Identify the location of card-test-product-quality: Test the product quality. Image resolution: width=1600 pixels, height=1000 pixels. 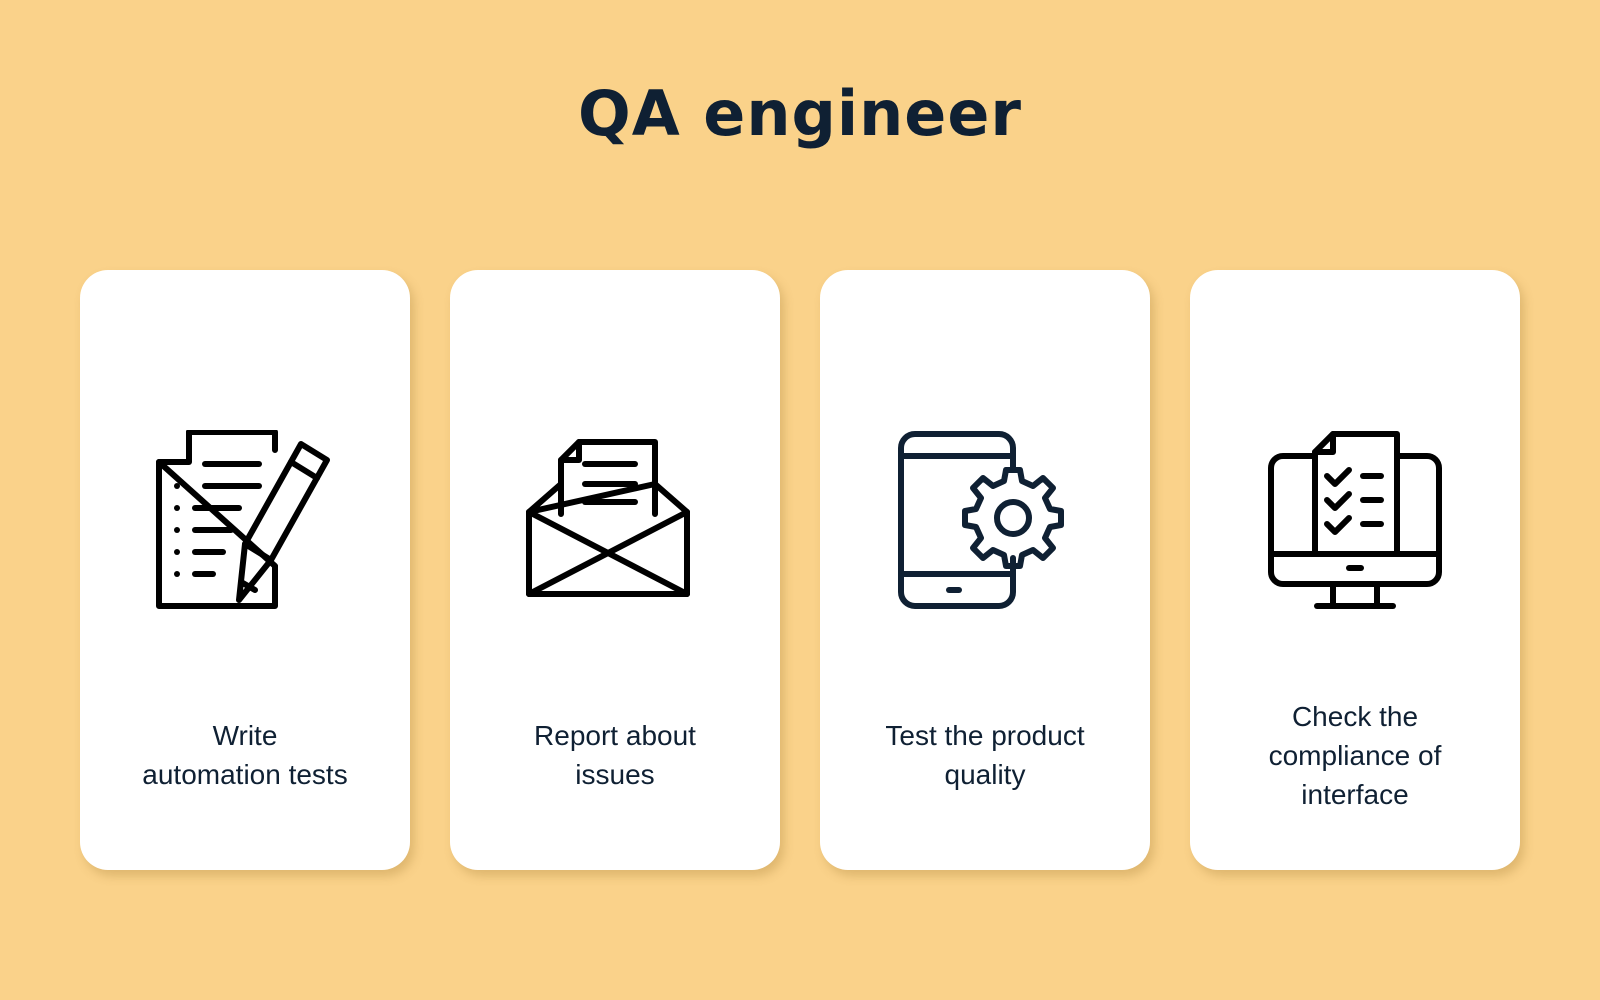
(985, 570).